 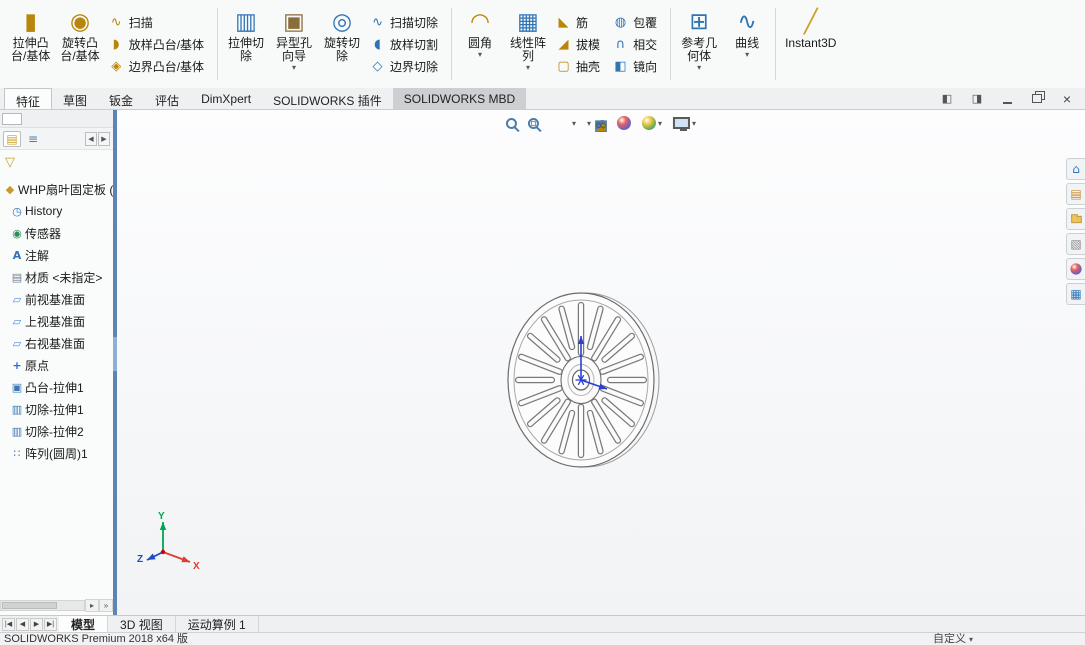 I want to click on ribbon-button-draft: 拔模, so click(x=580, y=44).